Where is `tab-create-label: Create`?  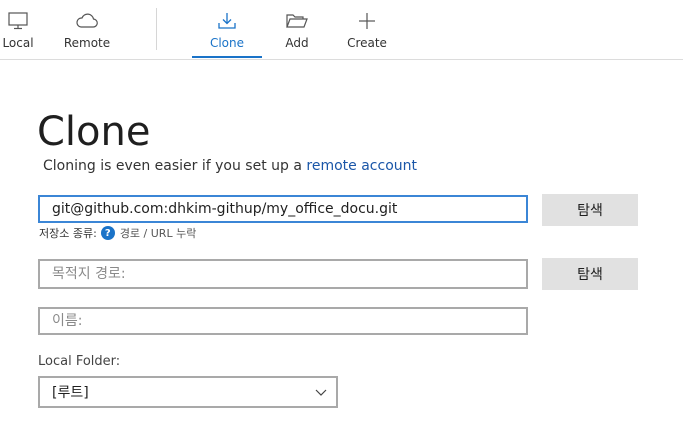
tab-create-label: Create is located at coordinates (367, 43).